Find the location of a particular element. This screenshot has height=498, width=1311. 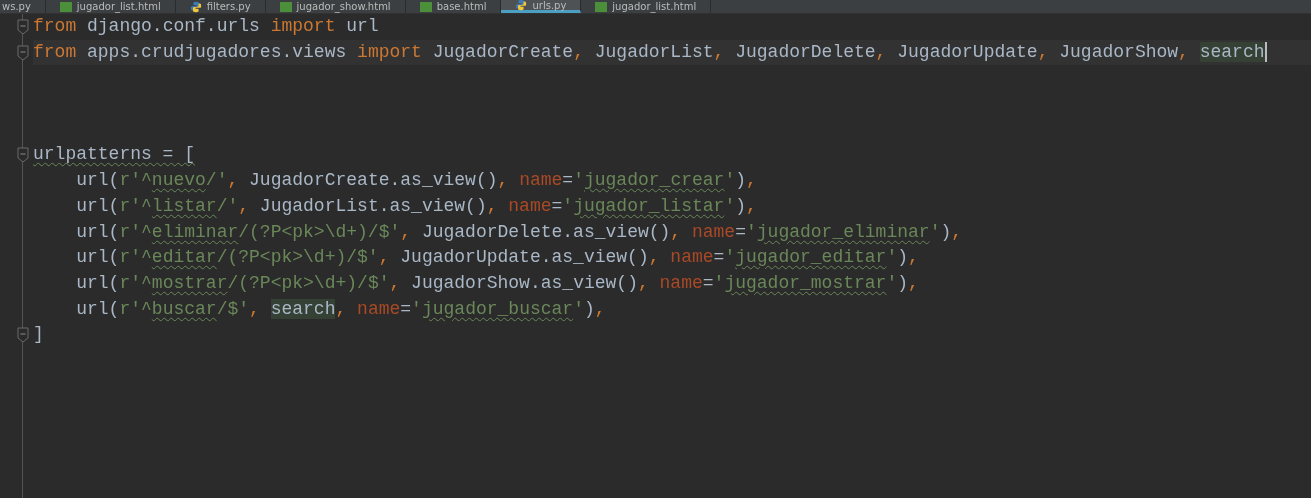

code-line: url(r'^listar/', JugadorList.as_view(), name='jugador_listar'), is located at coordinates (416, 205).